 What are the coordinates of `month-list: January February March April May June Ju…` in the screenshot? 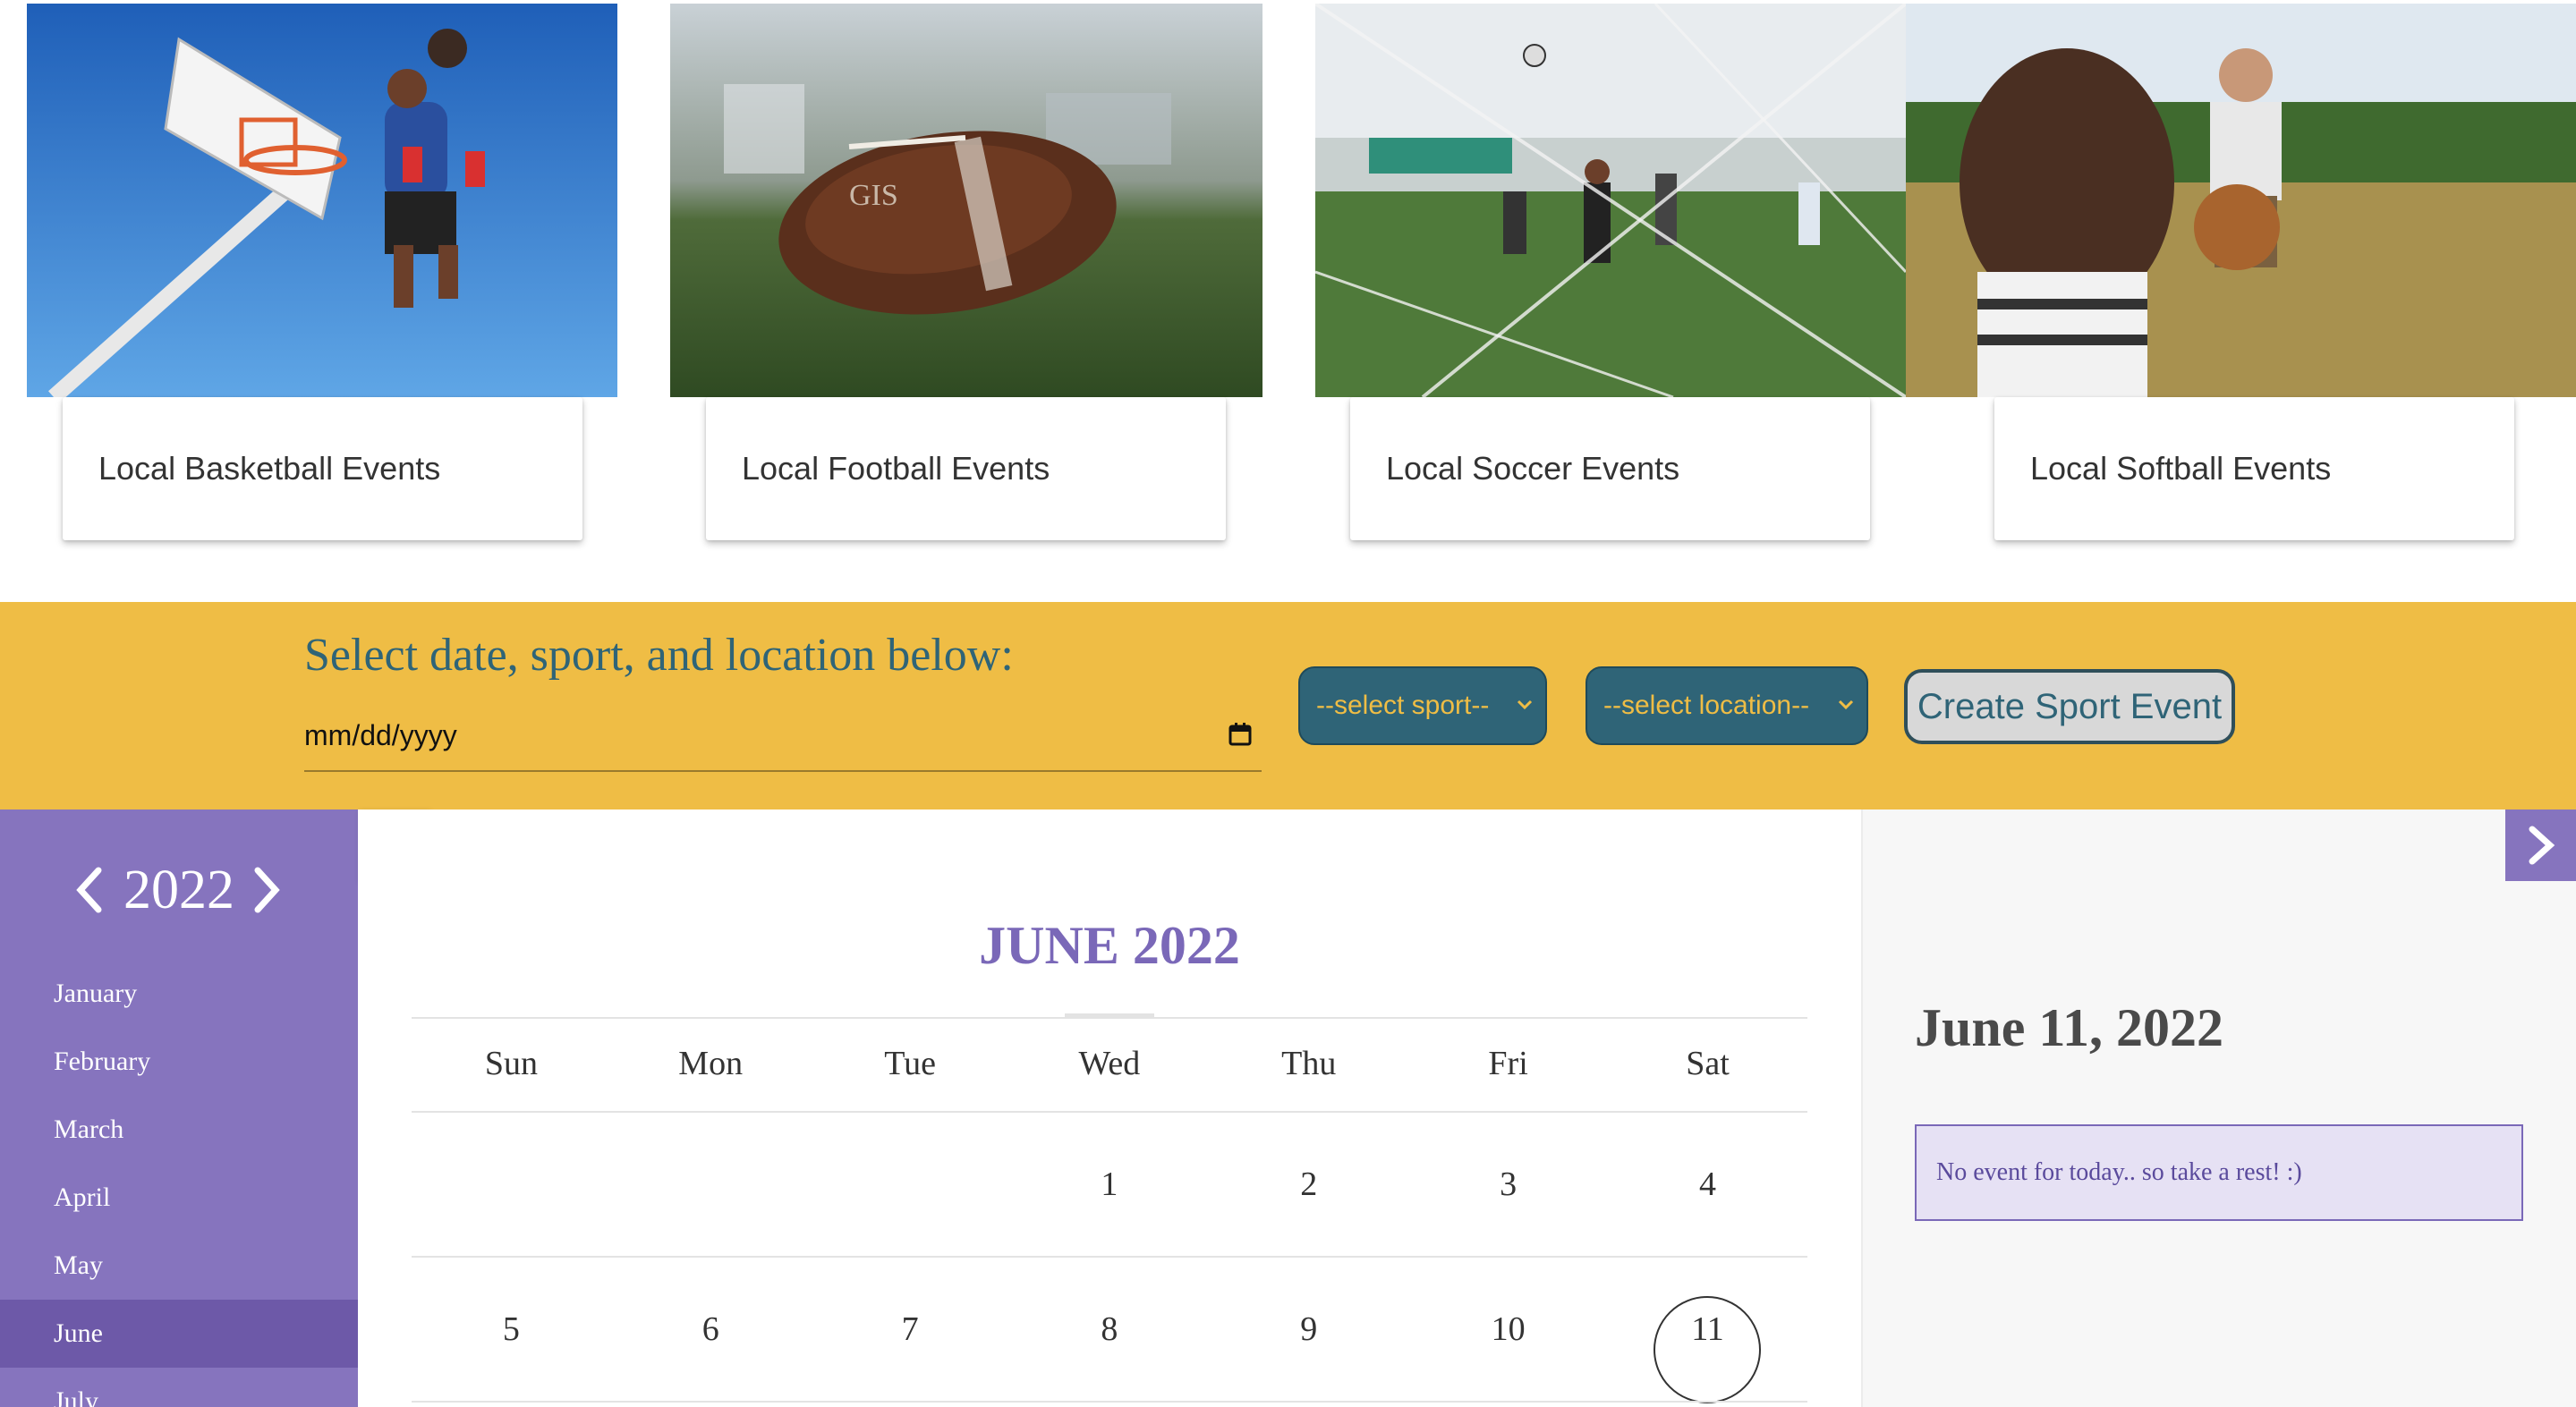 It's located at (179, 1183).